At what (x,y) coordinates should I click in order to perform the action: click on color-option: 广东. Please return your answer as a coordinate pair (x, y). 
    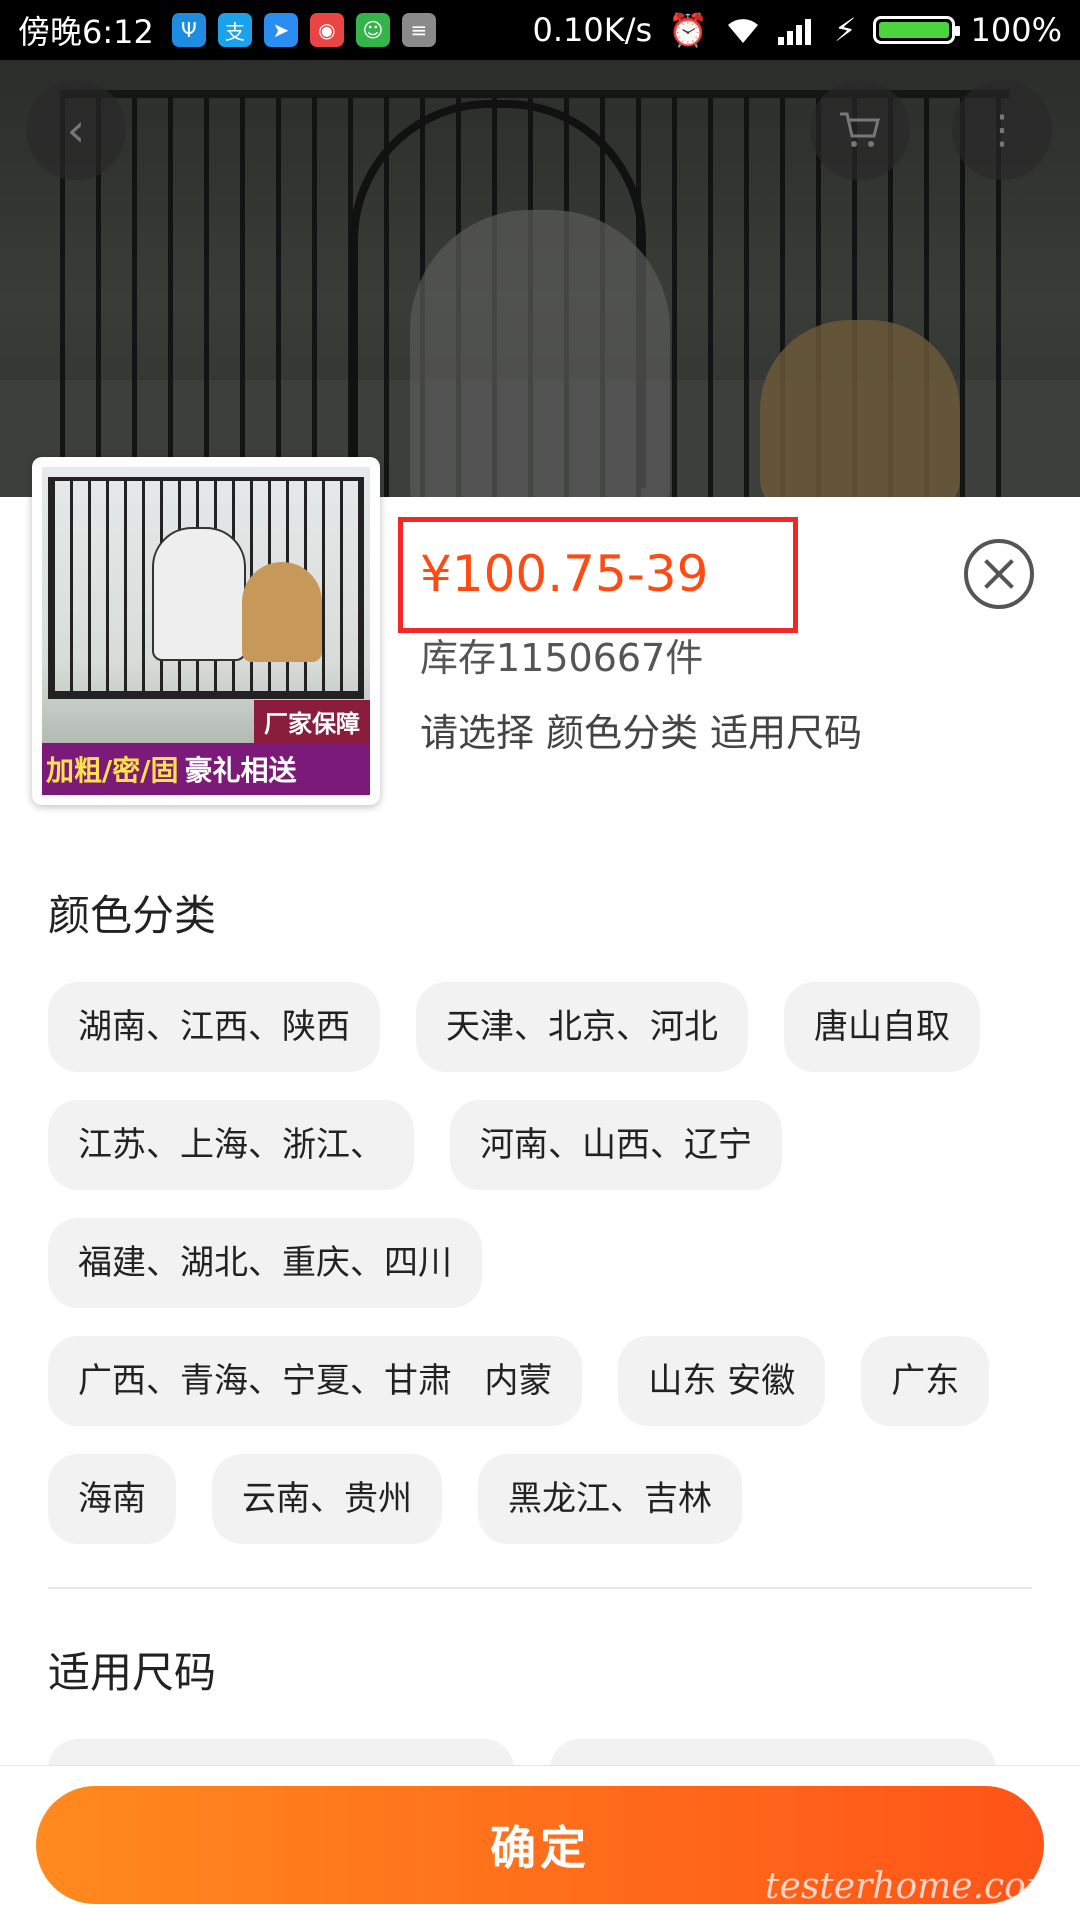
    Looking at the image, I should click on (925, 1381).